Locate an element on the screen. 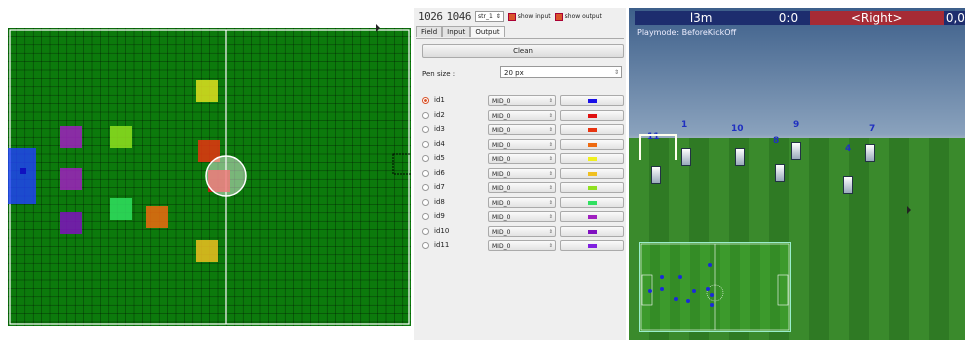  player-id-label: id7 is located at coordinates (439, 187).